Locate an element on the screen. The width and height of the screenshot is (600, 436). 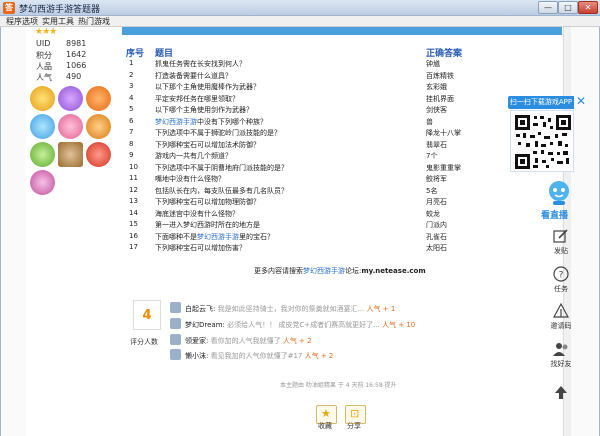
side-task-label: 任务 is located at coordinates (561, 289).